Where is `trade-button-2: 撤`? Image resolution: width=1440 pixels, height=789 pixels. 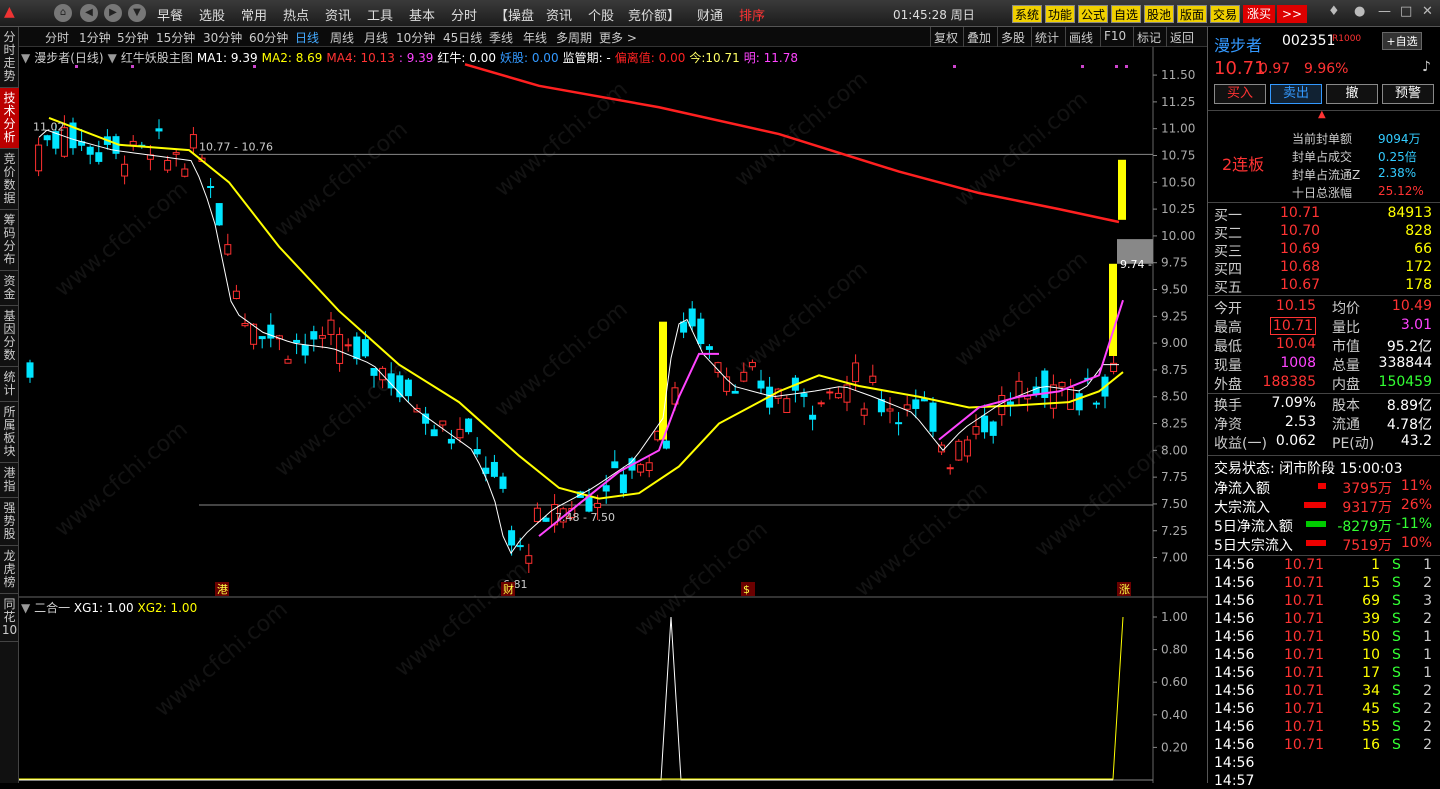 trade-button-2: 撤 is located at coordinates (1352, 94).